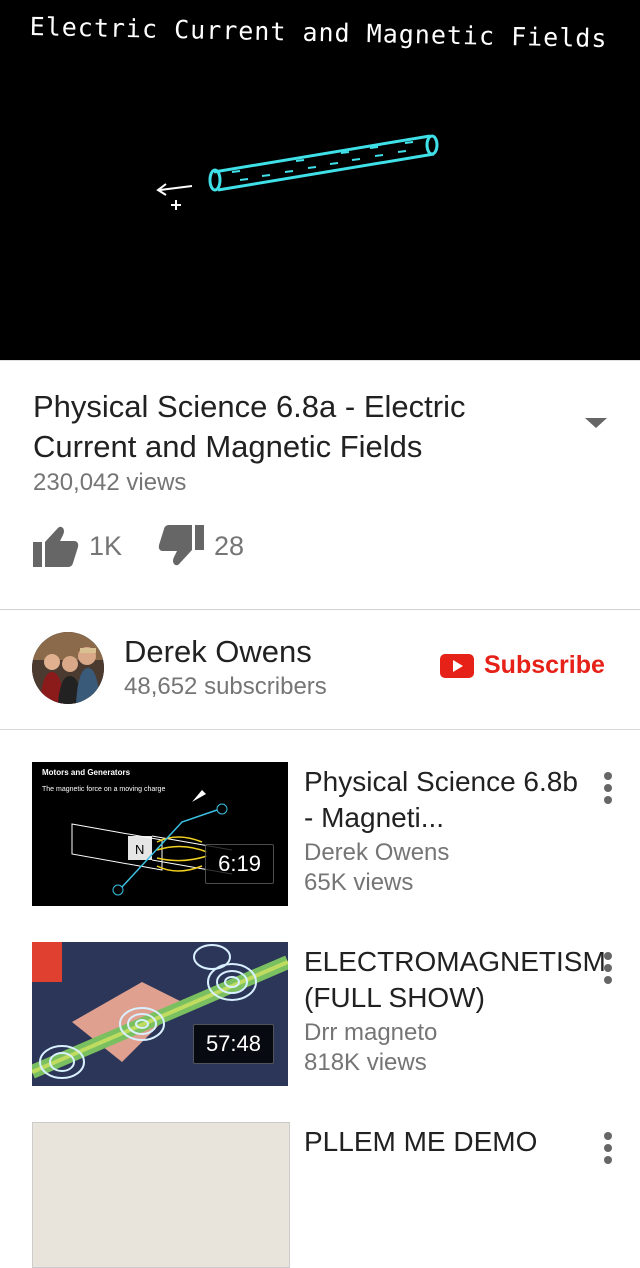 The height and width of the screenshot is (1268, 640). I want to click on channel-row: Derek Owens 48,652 subscribers Subscribe, so click(320, 669).